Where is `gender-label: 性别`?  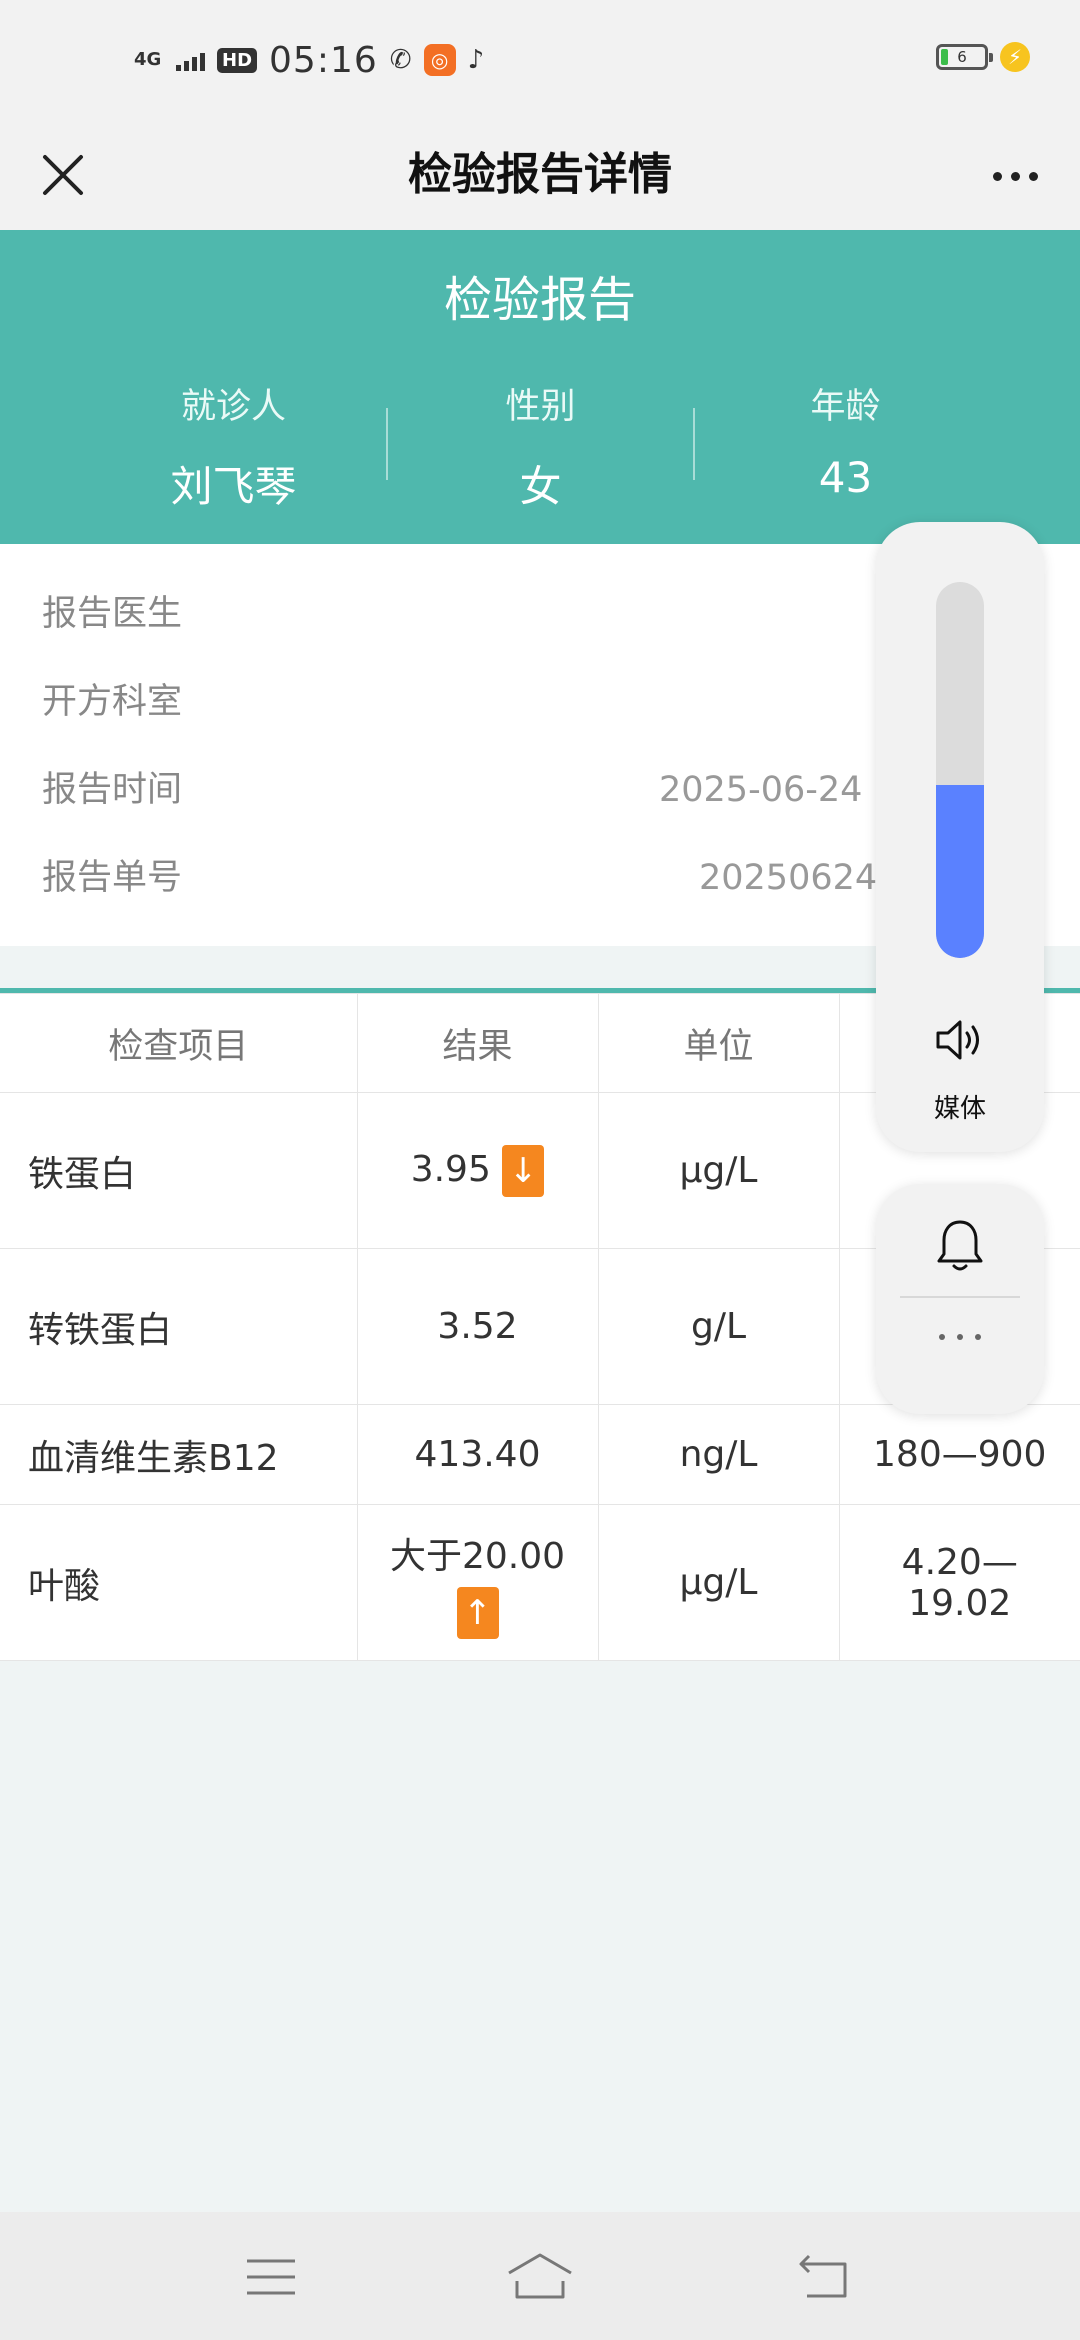 gender-label: 性别 is located at coordinates (540, 407).